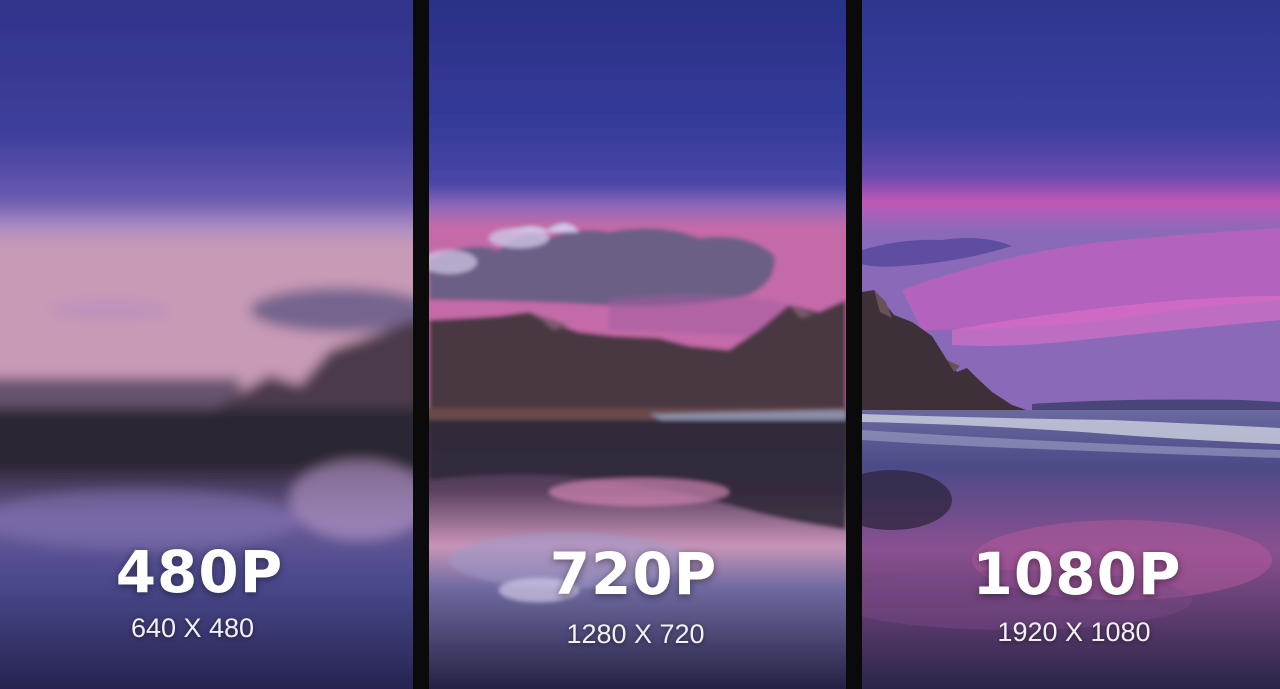 The width and height of the screenshot is (1280, 689). What do you see at coordinates (199, 572) in the screenshot?
I see `resolution-title: 480P` at bounding box center [199, 572].